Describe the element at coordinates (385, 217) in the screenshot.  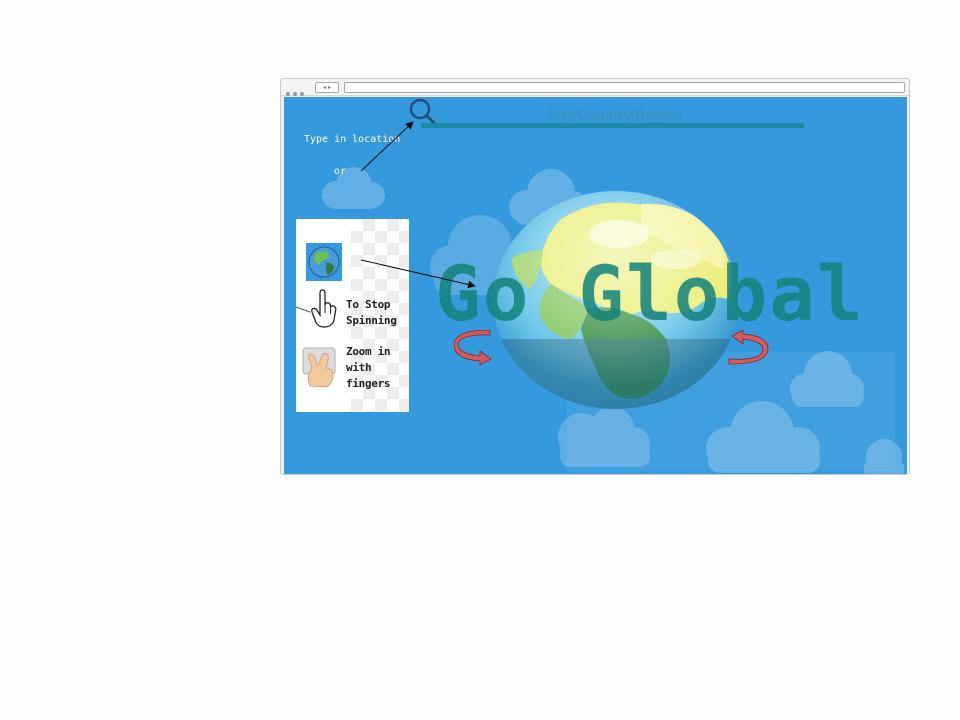
I see `annotation-arrows` at that location.